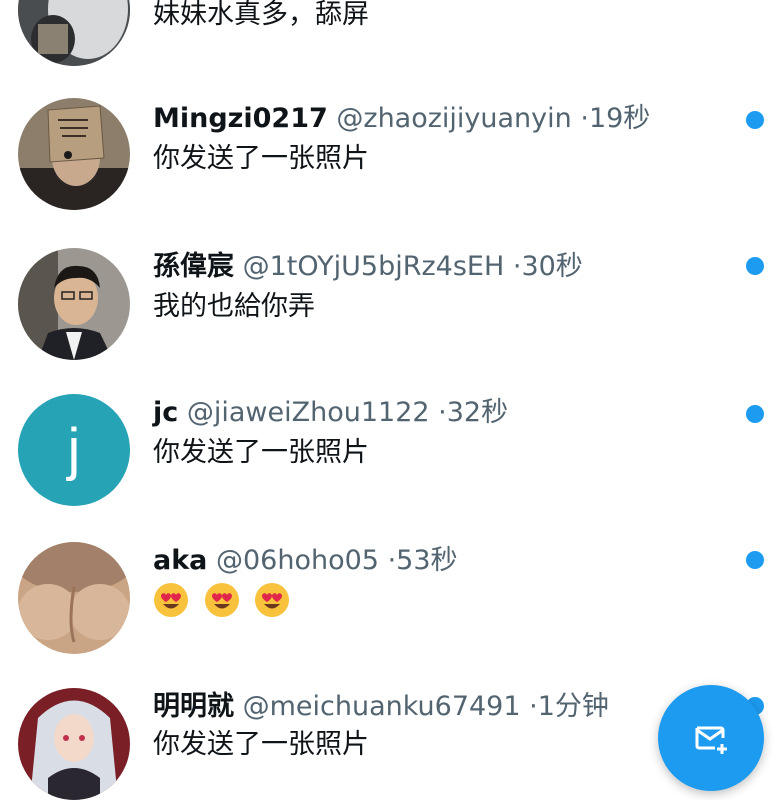 This screenshot has height=800, width=781. I want to click on emoji-preview, so click(224, 600).